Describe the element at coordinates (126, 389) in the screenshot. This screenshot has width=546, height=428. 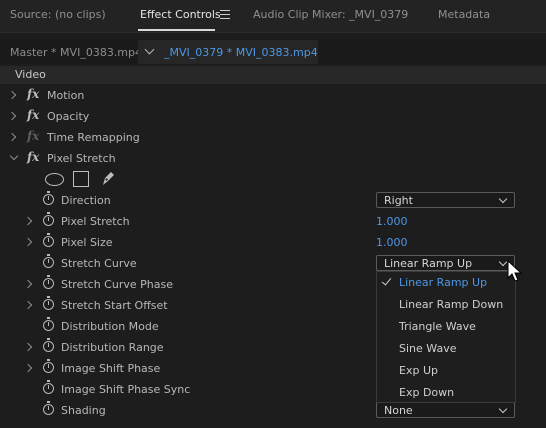
I see `param-label: Image Shift Phase Sync` at that location.